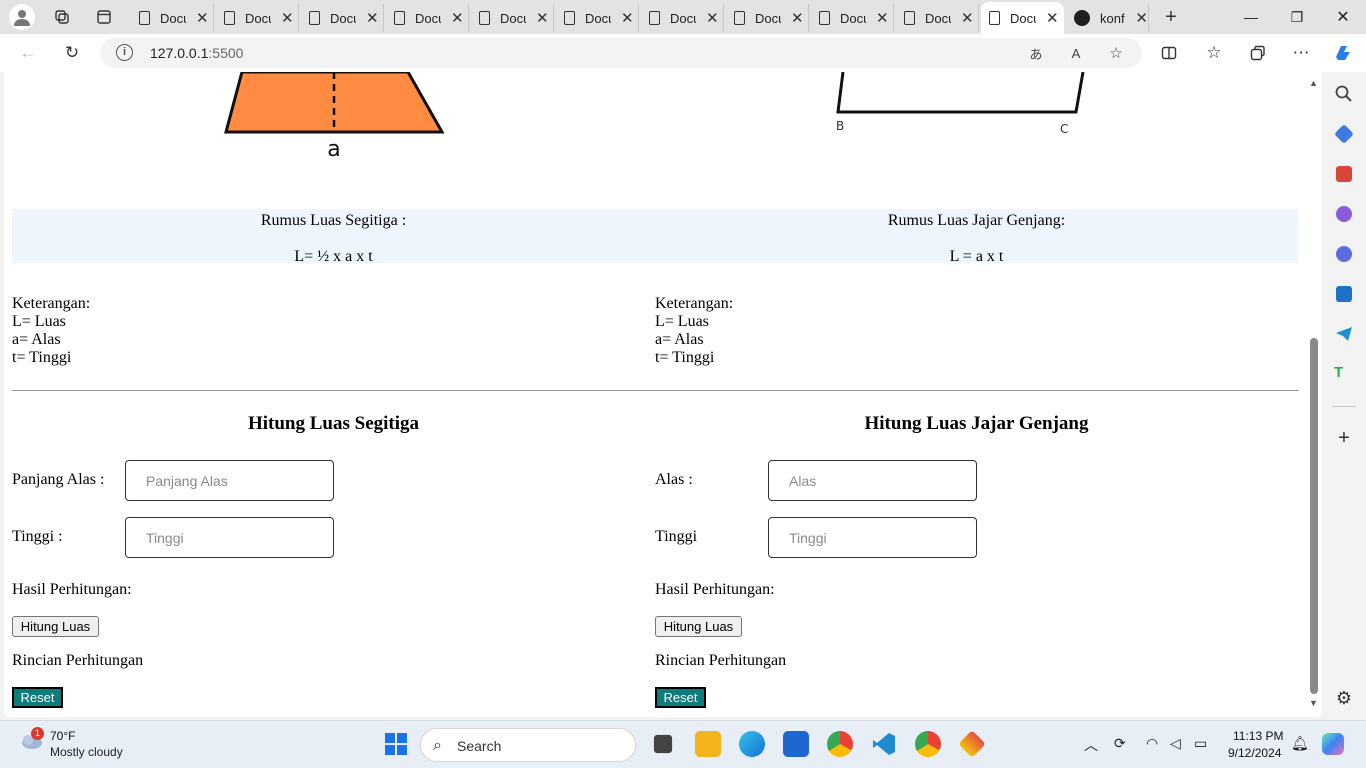  I want to click on wifi-icon: ◠, so click(1152, 743).